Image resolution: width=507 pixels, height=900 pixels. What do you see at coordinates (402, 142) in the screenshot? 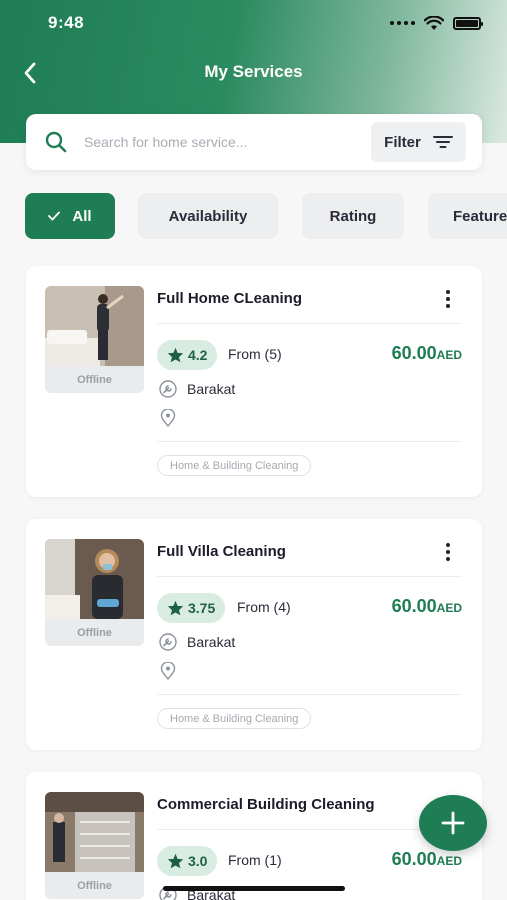
I see `filter-label: Filter` at bounding box center [402, 142].